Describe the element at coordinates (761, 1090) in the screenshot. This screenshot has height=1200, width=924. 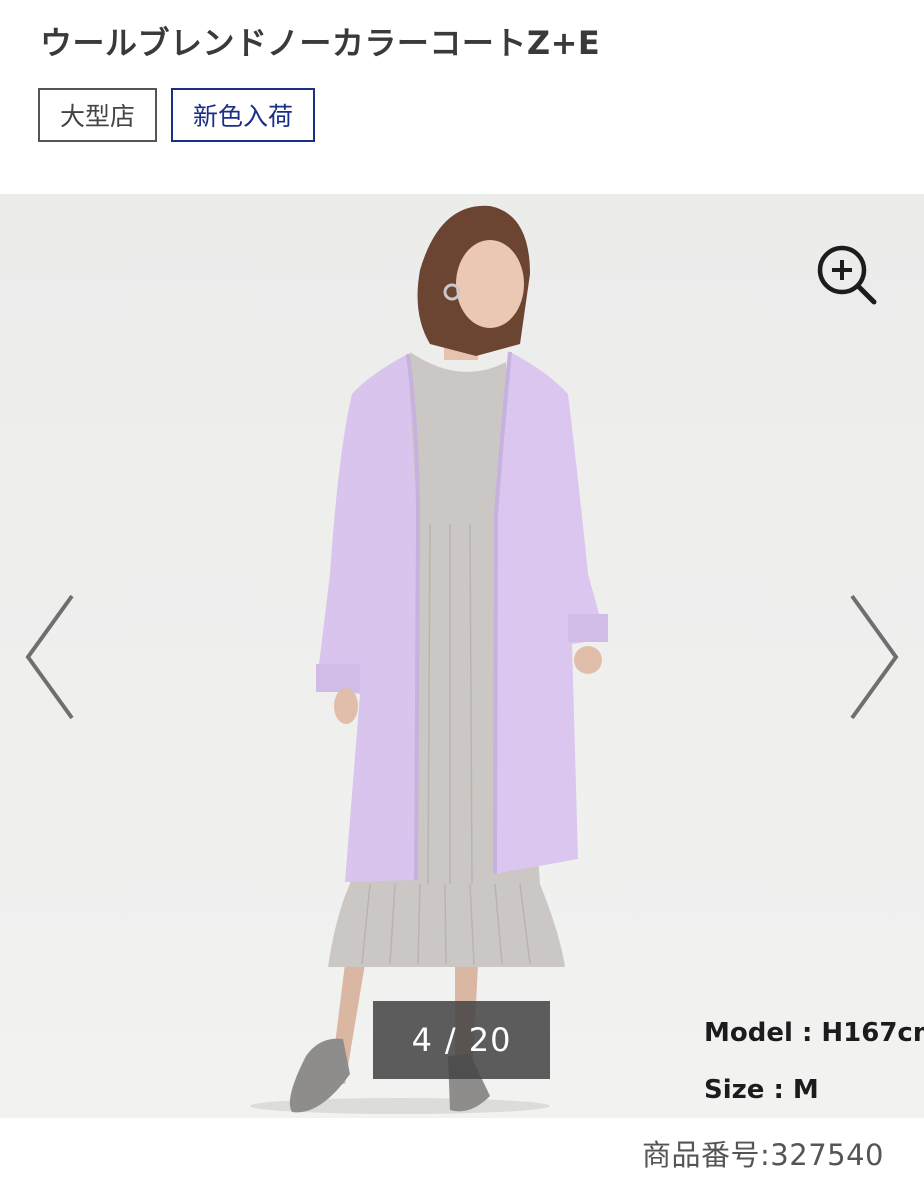
I see `model-size-label: Size : M` at that location.